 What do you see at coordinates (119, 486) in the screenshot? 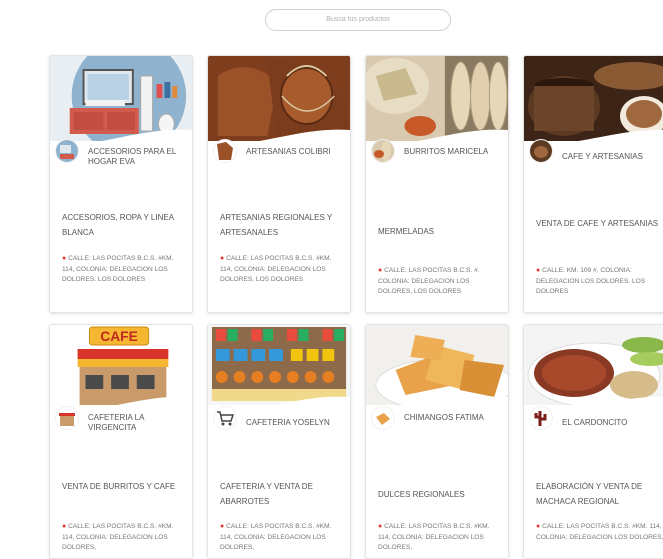
I see `business-description: VENTA DE BURRITOS Y CAFE` at bounding box center [119, 486].